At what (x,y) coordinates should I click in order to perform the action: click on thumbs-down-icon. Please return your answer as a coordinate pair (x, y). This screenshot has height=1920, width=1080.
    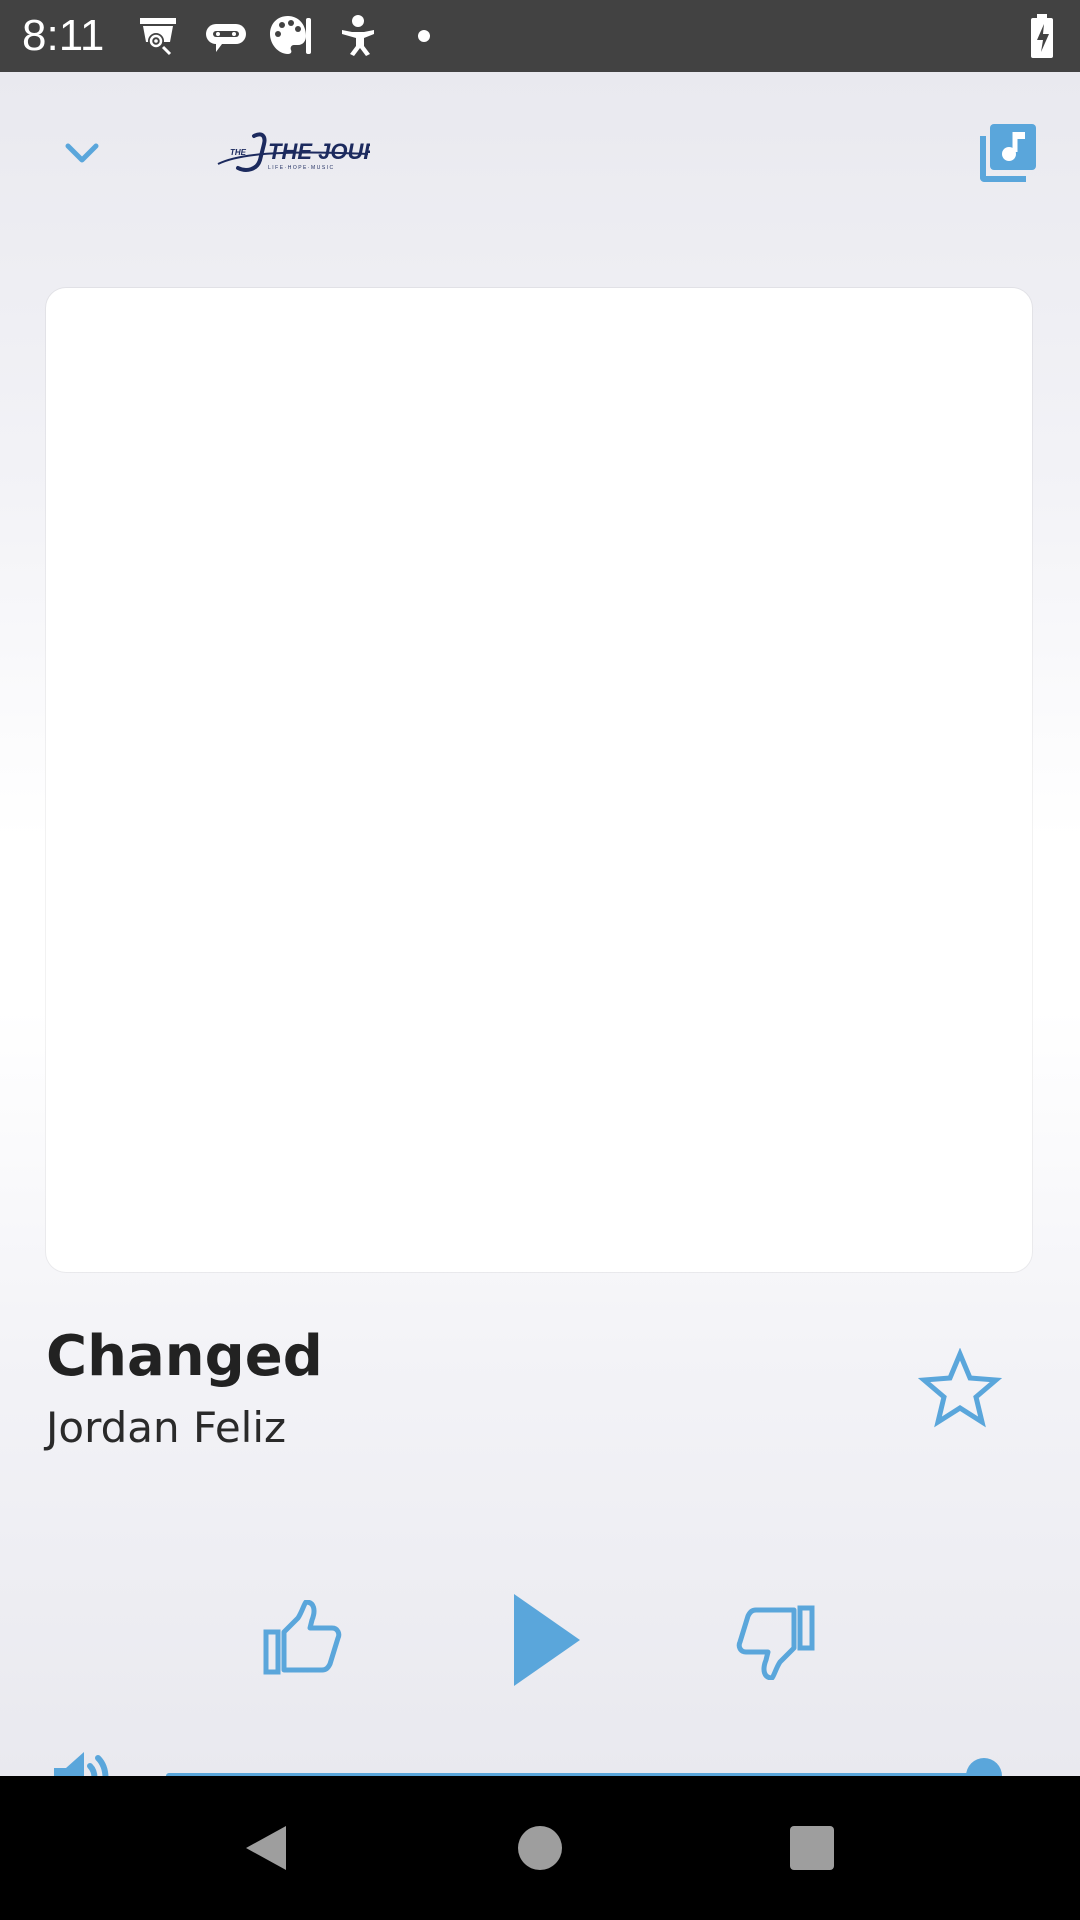
    Looking at the image, I should click on (776, 1642).